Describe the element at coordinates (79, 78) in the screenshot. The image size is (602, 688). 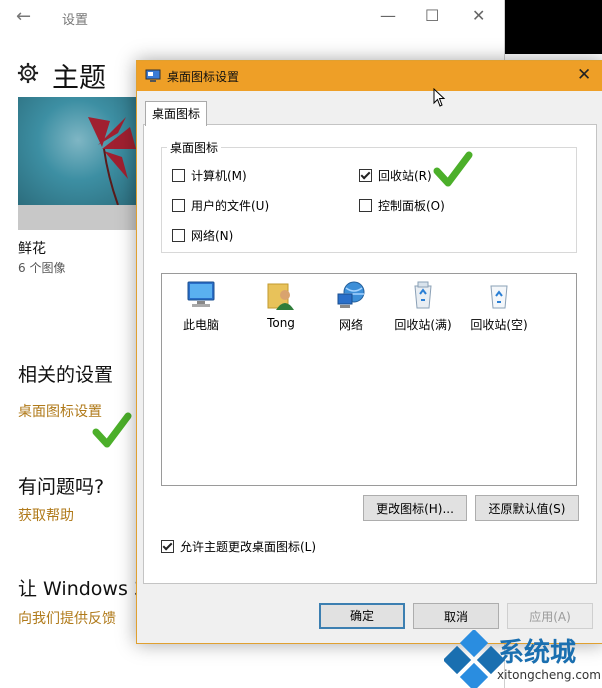
I see `page-title: 主题` at that location.